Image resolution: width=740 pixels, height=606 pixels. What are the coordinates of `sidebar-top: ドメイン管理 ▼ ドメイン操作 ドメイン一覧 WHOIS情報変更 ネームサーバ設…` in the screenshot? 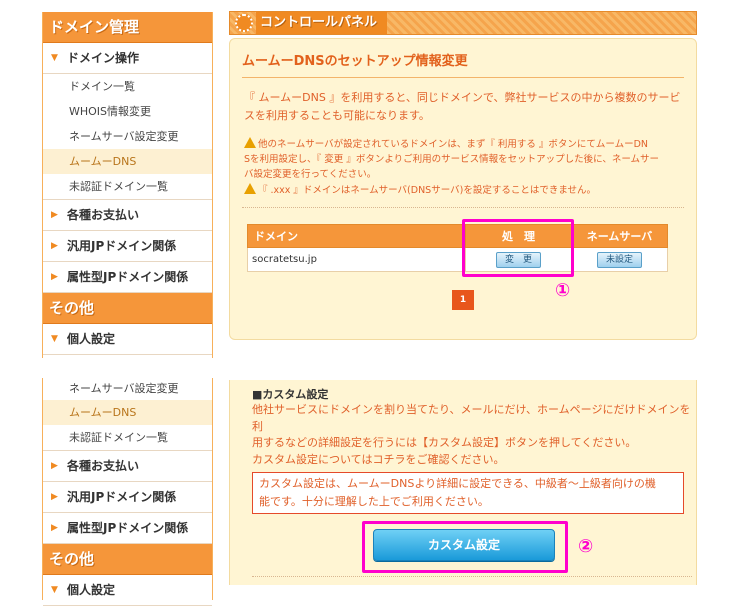 It's located at (127, 185).